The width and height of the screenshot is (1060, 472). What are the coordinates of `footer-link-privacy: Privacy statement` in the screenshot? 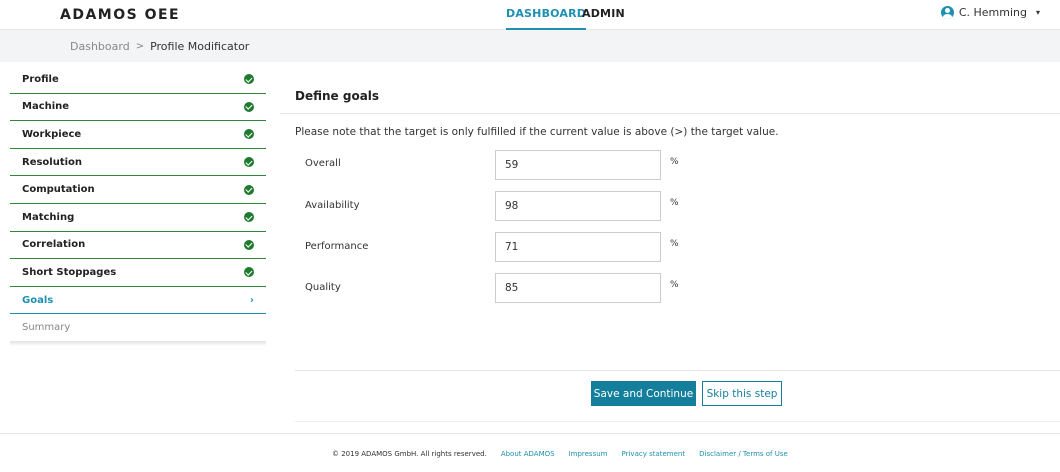 It's located at (654, 454).